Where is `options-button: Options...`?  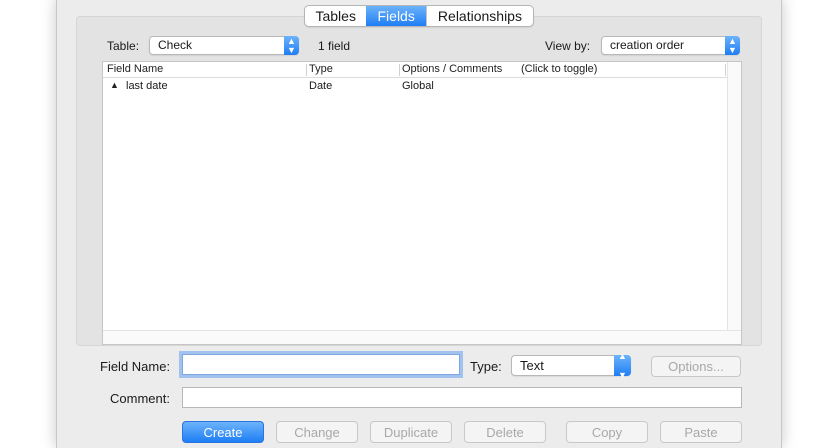
options-button: Options... is located at coordinates (696, 366).